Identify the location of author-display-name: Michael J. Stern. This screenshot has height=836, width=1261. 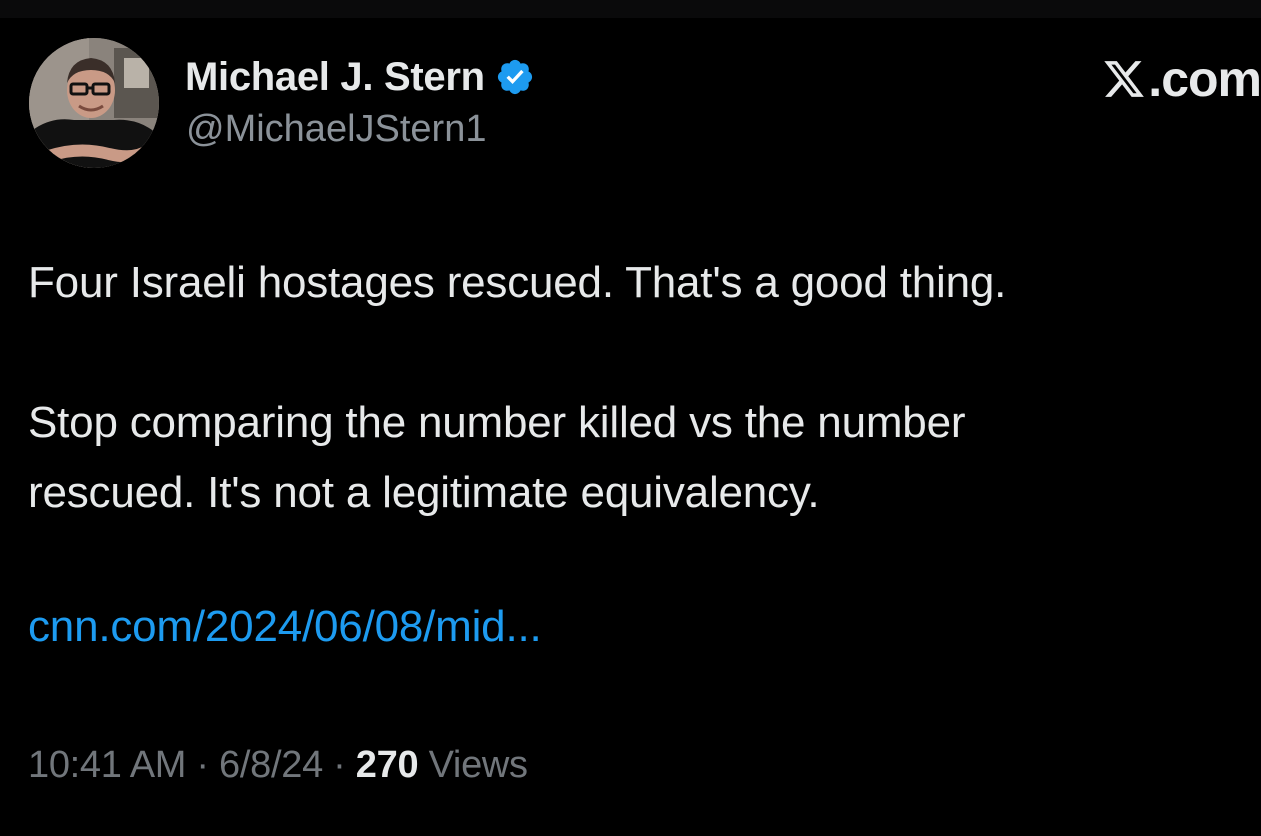
(335, 77).